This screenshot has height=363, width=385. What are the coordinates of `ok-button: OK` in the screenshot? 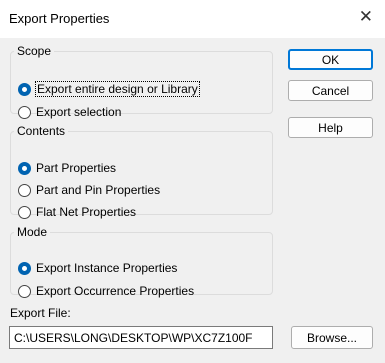 It's located at (330, 59).